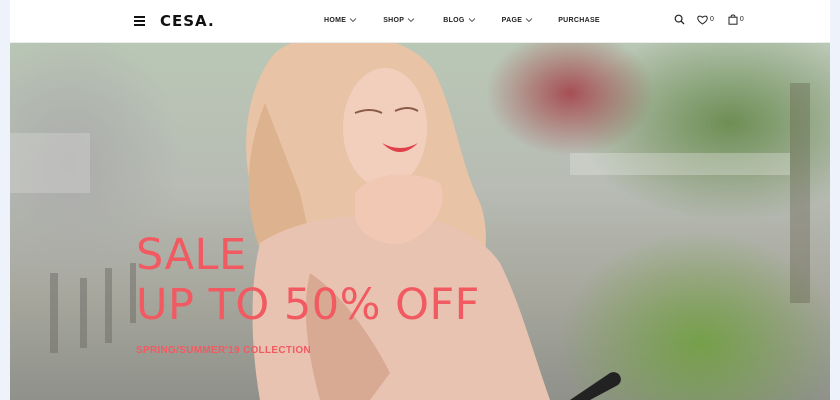  Describe the element at coordinates (712, 19) in the screenshot. I see `wishlist-count: 0` at that location.